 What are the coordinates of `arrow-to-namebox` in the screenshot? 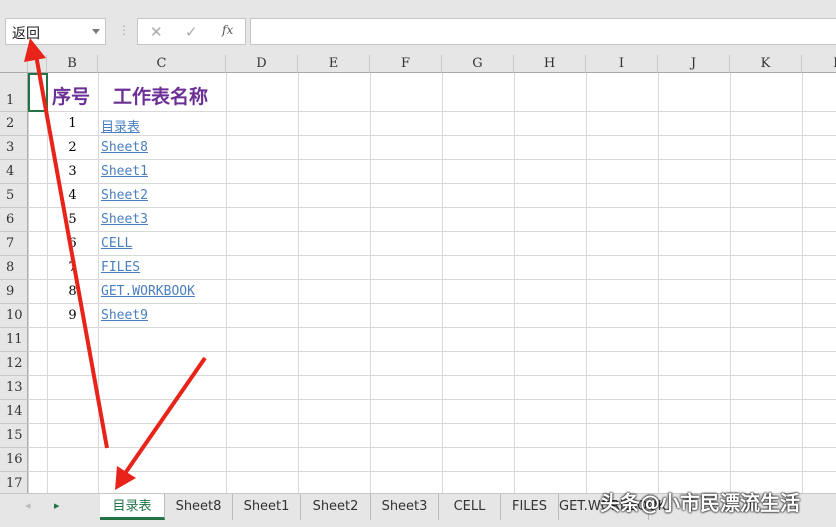 It's located at (71, 251).